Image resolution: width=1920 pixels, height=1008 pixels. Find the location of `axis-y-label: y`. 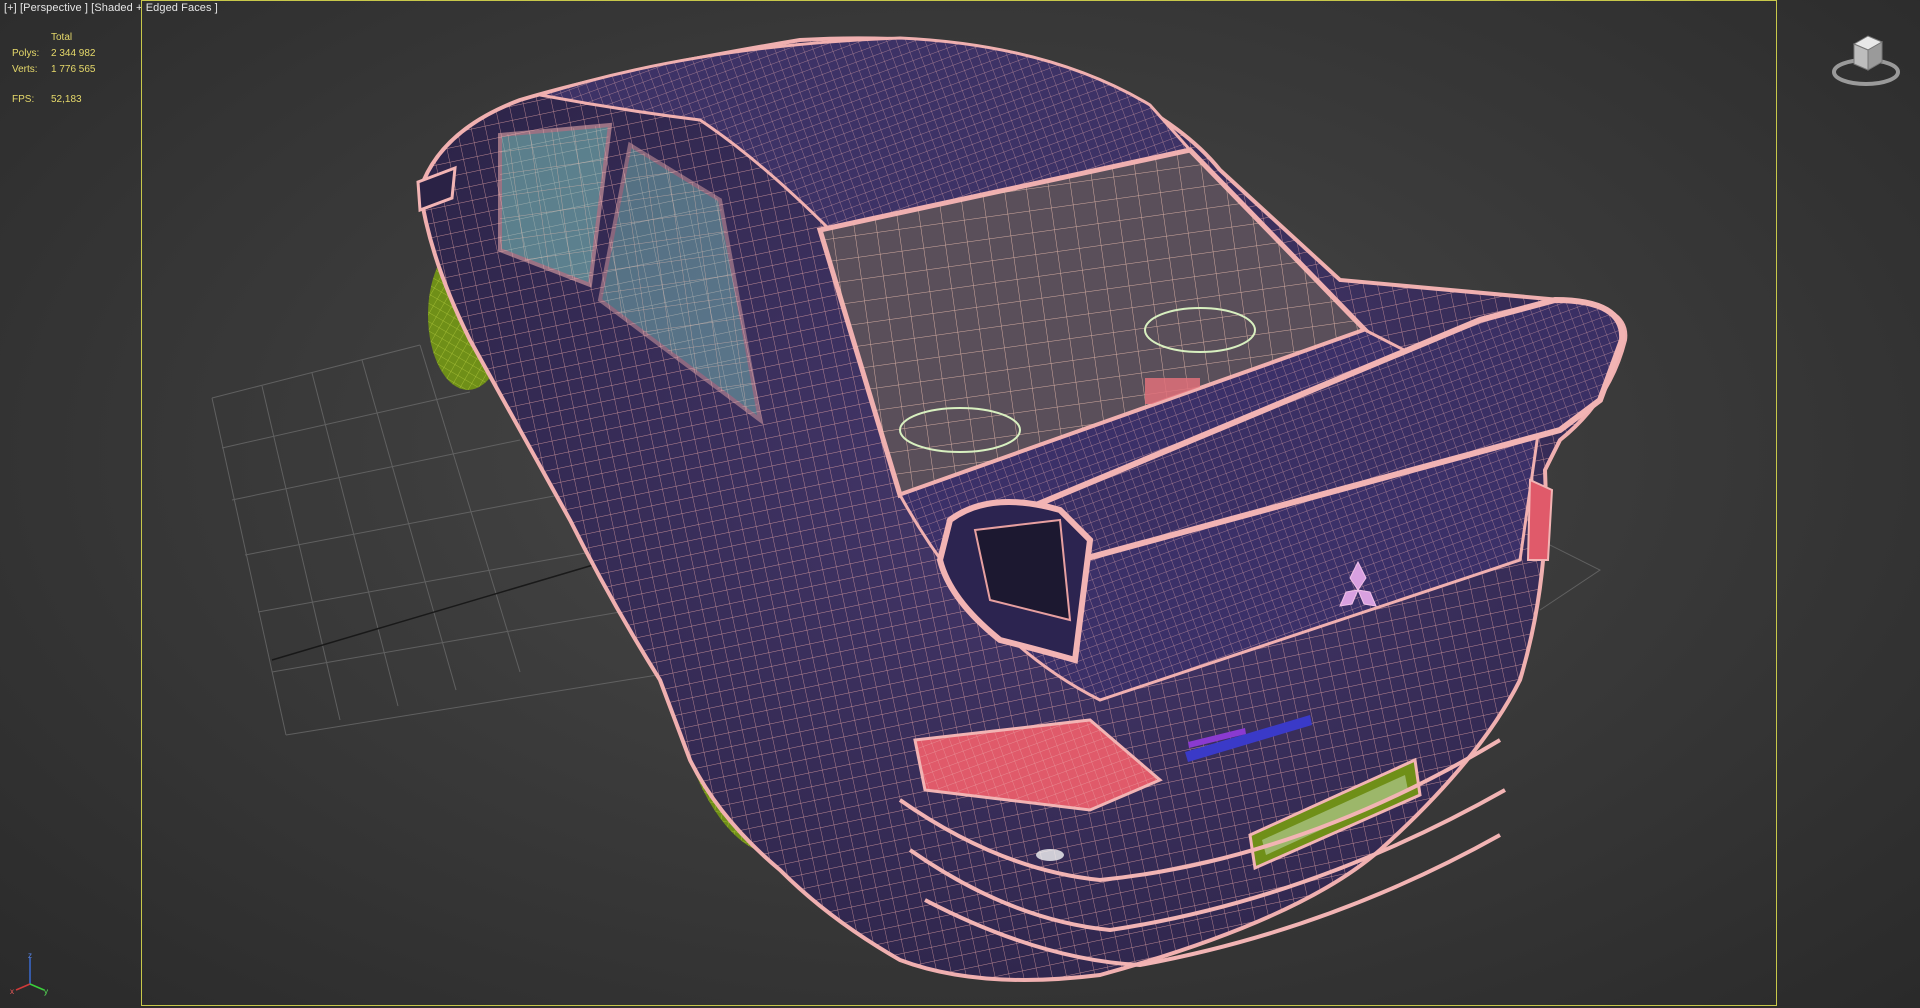

axis-y-label: y is located at coordinates (46, 991).